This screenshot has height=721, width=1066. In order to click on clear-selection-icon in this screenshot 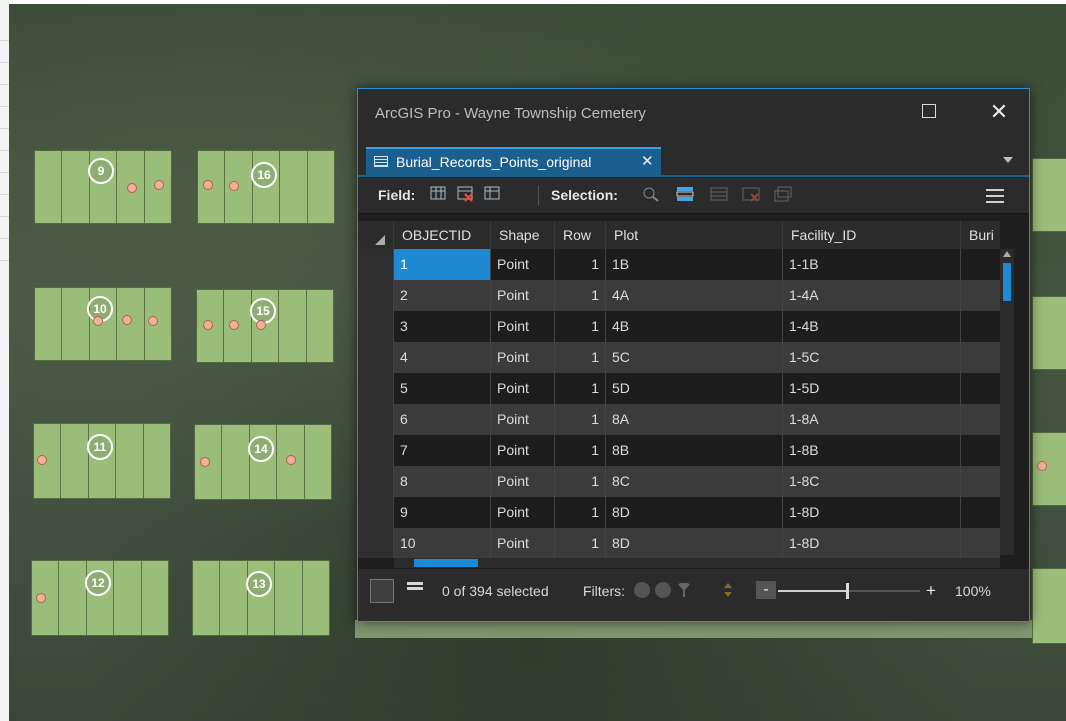, I will do `click(719, 194)`.